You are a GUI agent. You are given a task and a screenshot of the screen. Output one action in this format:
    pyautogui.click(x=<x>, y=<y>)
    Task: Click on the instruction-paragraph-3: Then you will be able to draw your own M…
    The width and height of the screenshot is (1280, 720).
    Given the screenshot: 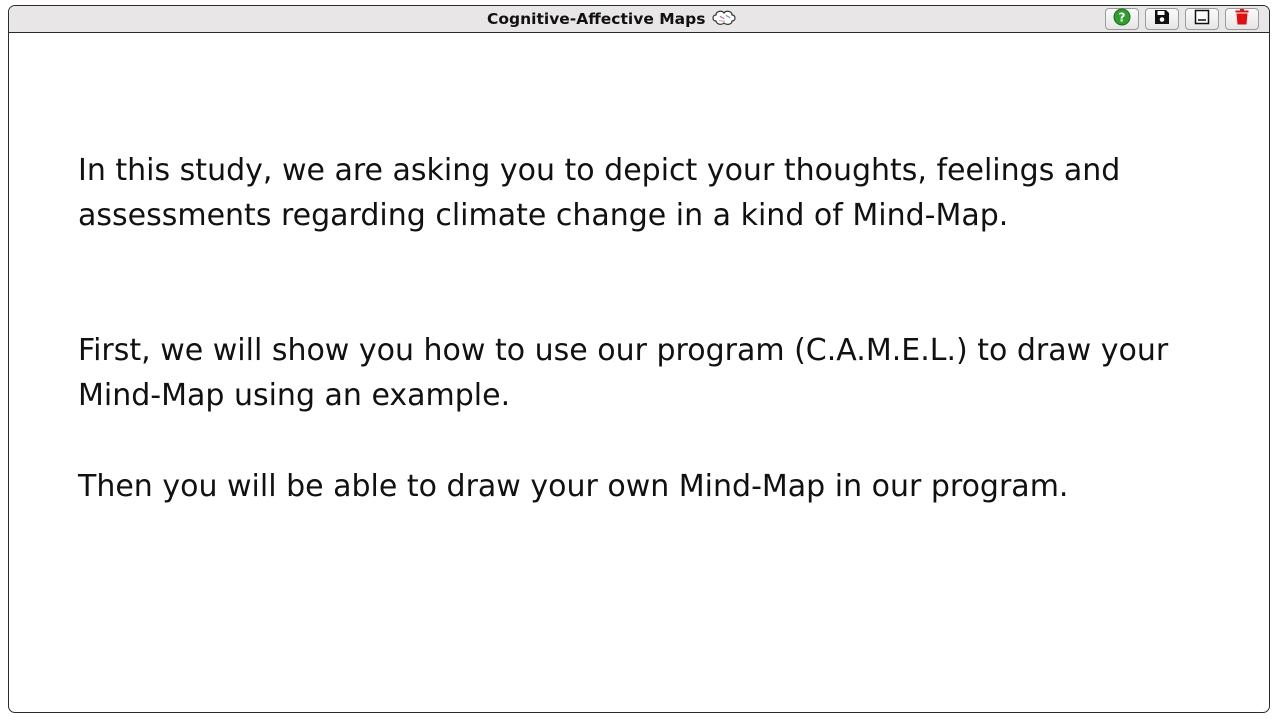 What is the action you would take?
    pyautogui.click(x=573, y=486)
    